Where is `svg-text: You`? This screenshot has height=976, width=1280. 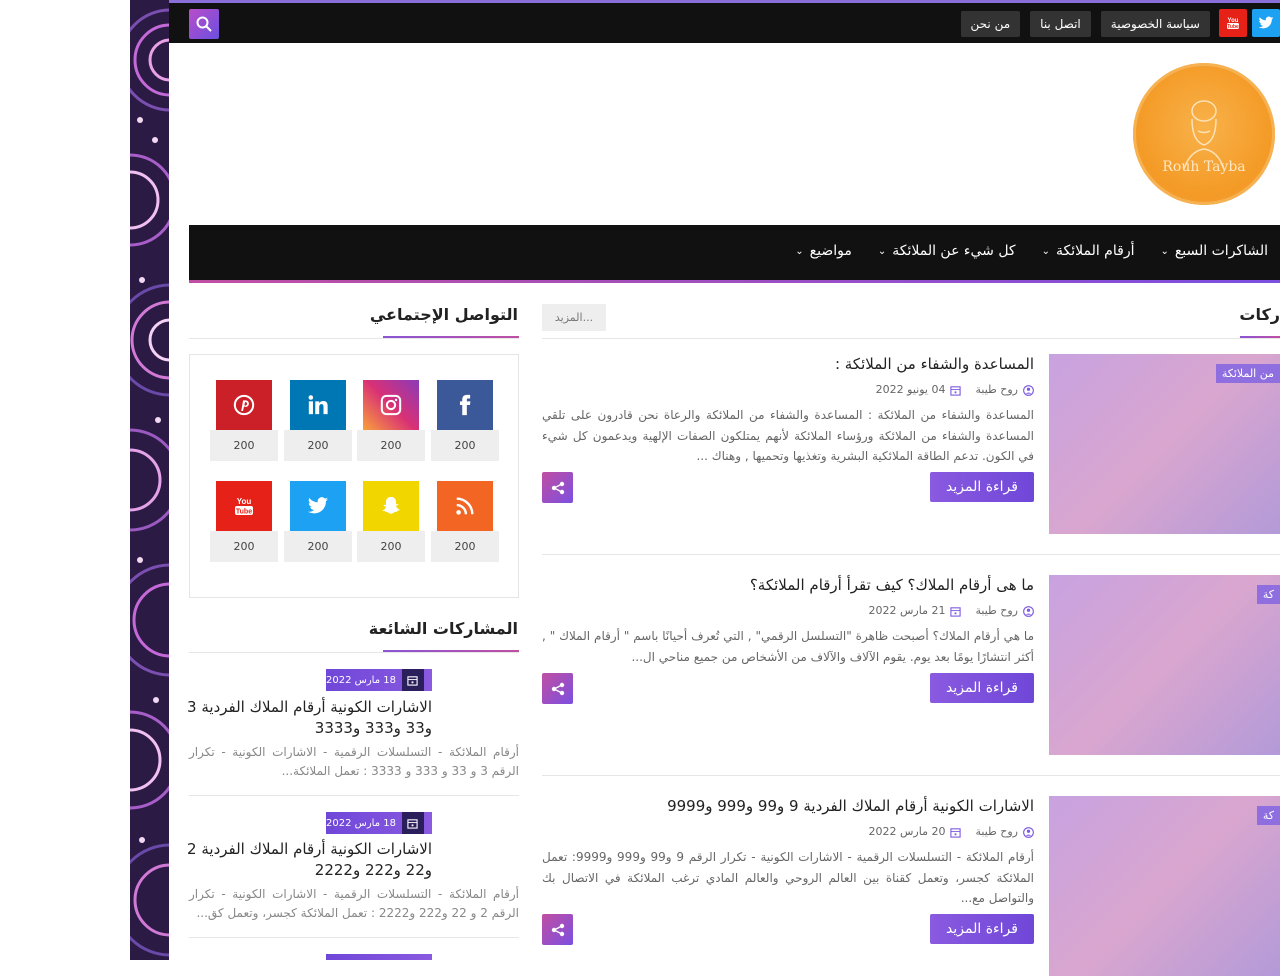 svg-text: You is located at coordinates (244, 501).